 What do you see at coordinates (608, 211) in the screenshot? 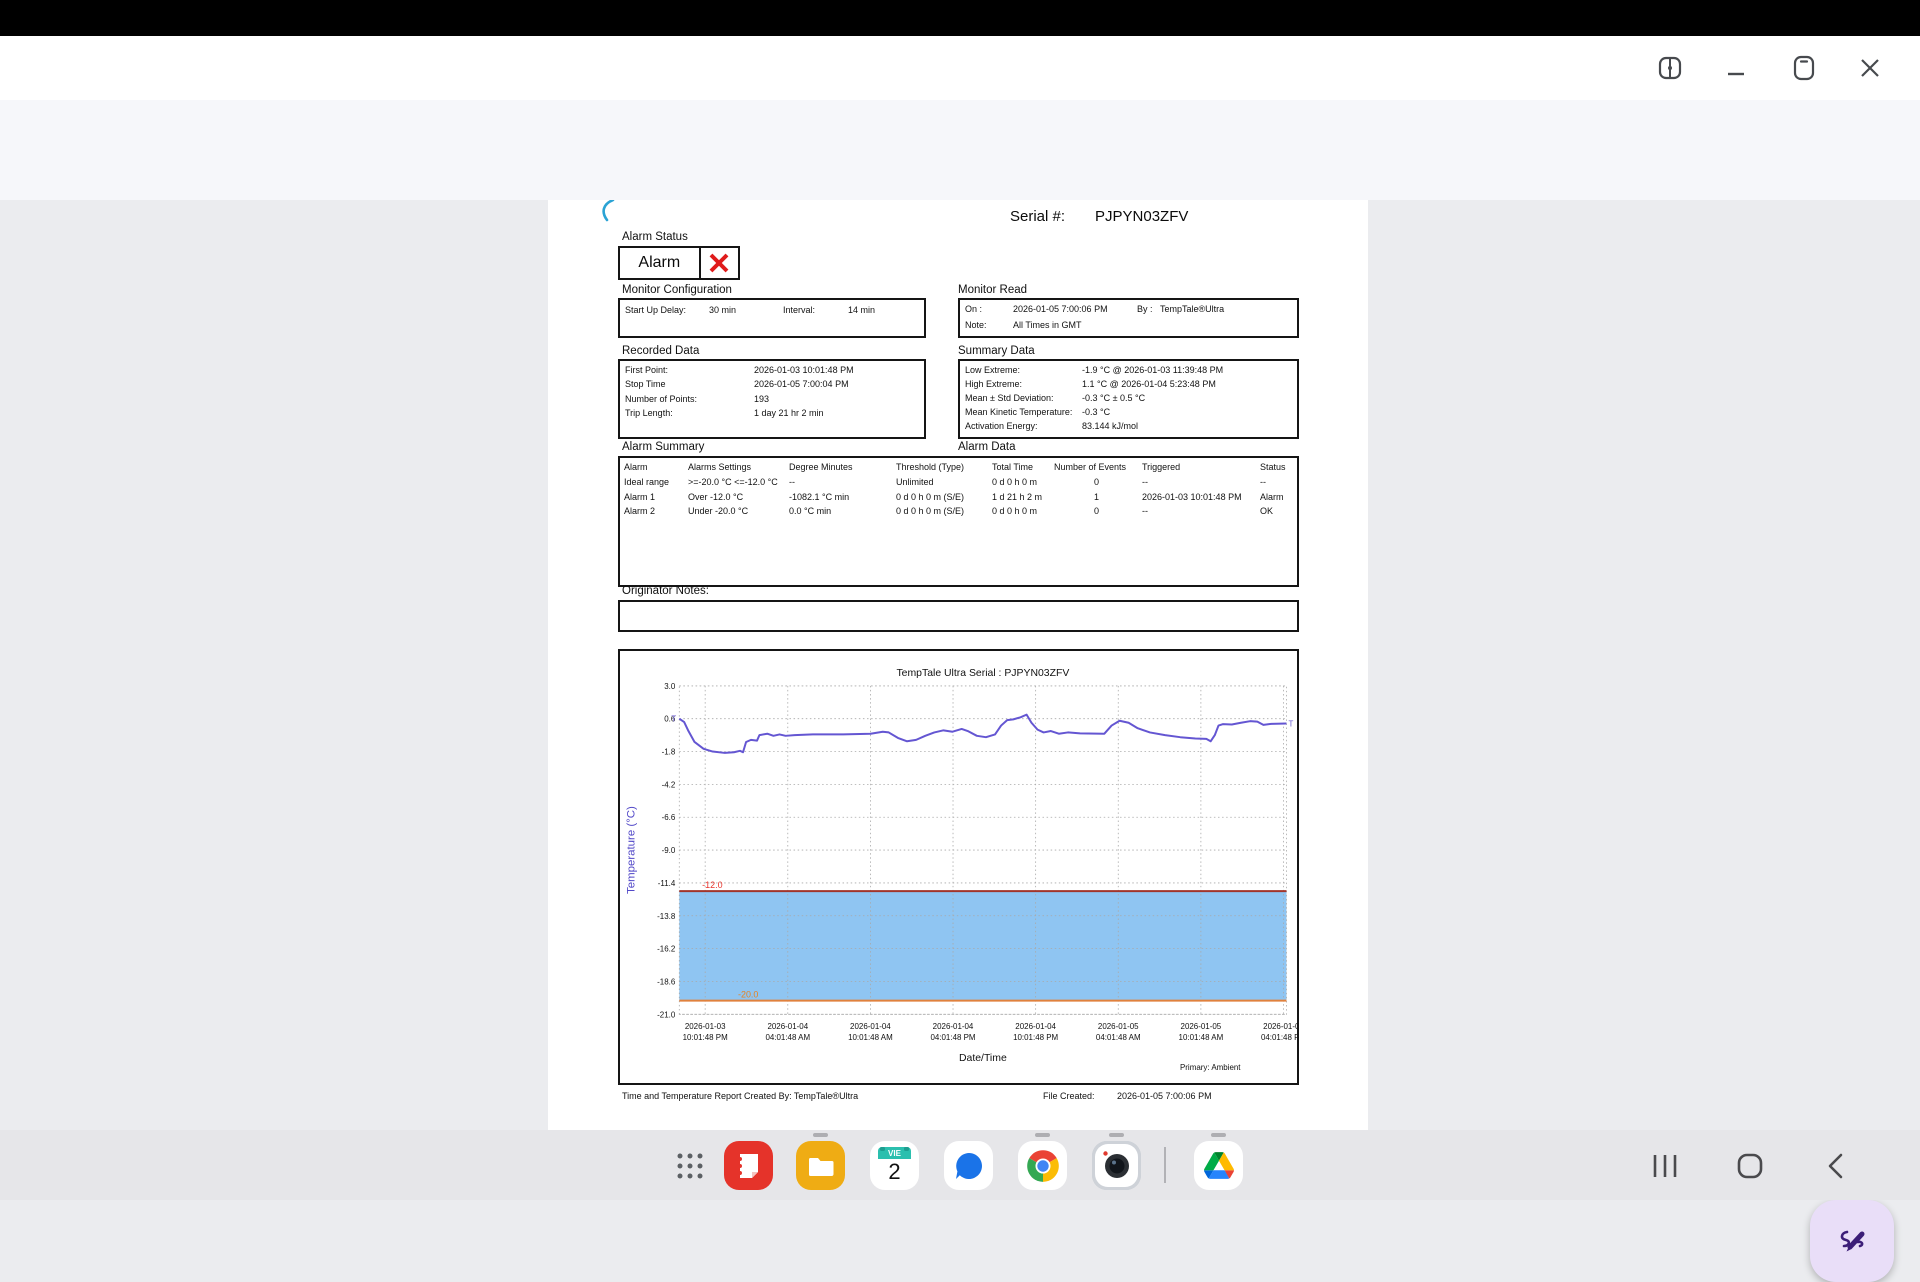
I see `sensitech-logo-fragment` at bounding box center [608, 211].